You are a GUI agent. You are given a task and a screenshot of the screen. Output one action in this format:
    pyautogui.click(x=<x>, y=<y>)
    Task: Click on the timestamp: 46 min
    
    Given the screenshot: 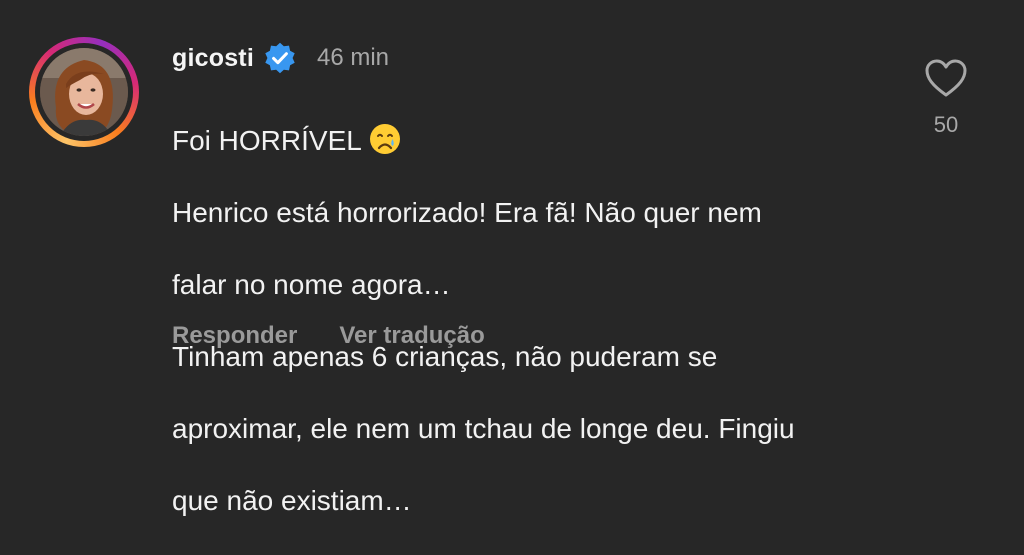 What is the action you would take?
    pyautogui.click(x=353, y=57)
    